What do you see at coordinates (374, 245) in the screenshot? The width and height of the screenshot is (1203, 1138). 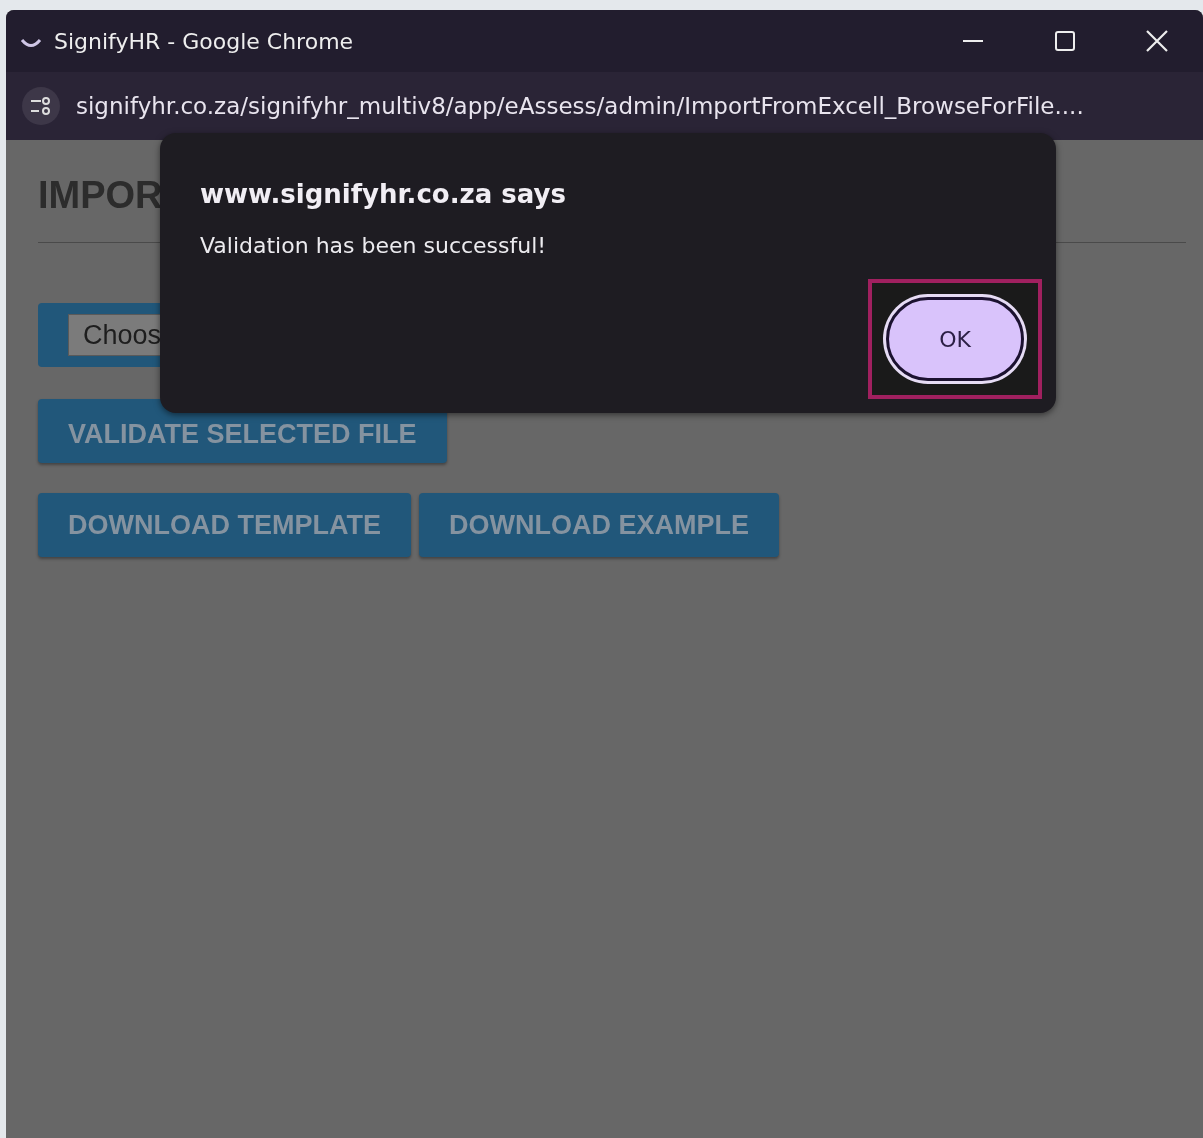 I see `dialog-message: Validation has been successful!` at bounding box center [374, 245].